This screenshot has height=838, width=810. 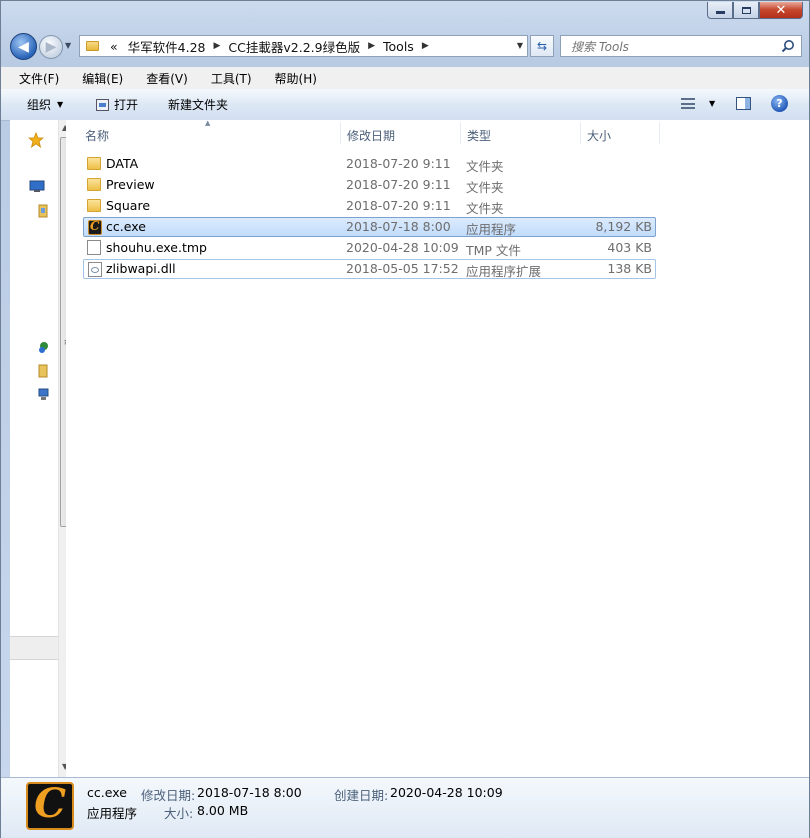 I want to click on file-date: 2020-04-28 10:09, so click(x=402, y=247).